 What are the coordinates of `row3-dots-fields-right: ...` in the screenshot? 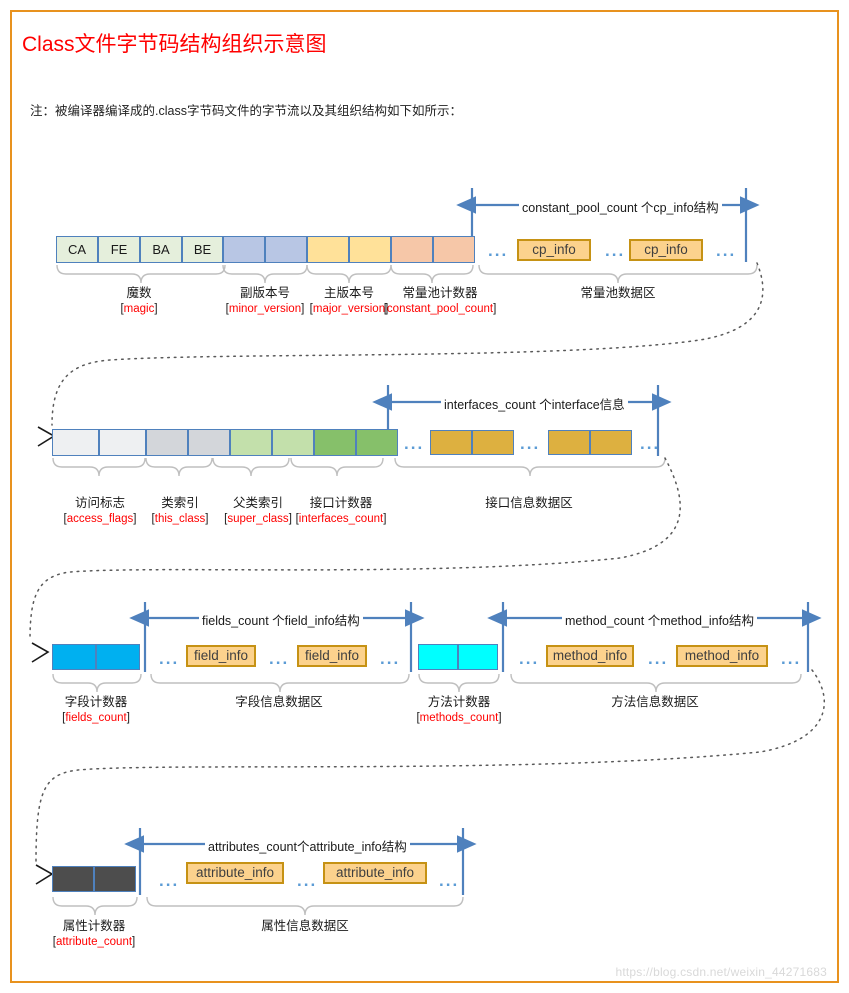 It's located at (390, 658).